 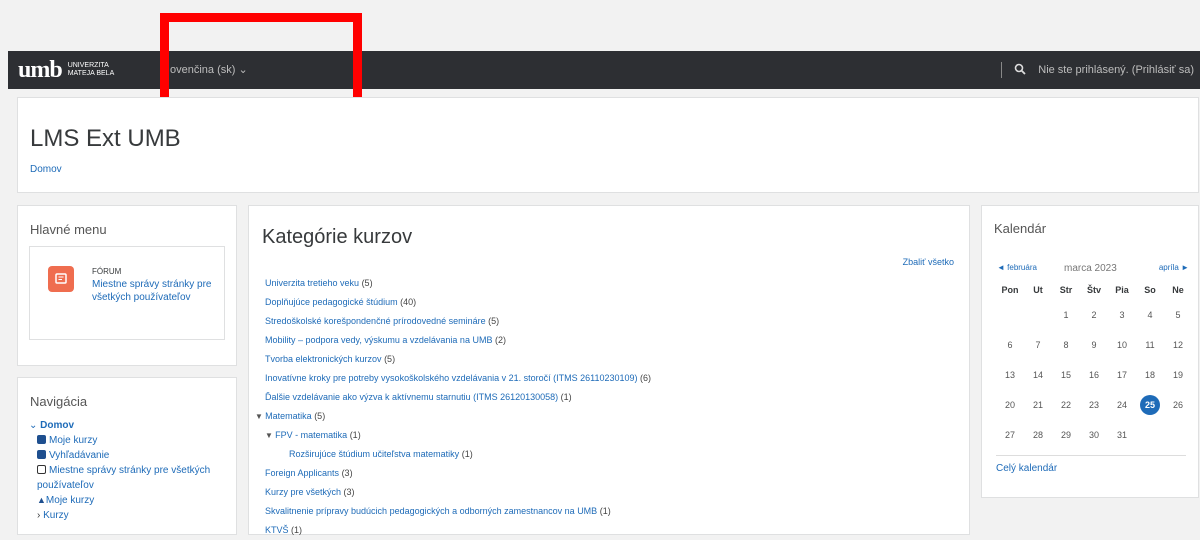 What do you see at coordinates (1094, 435) in the screenshot?
I see `calendar-day: 30` at bounding box center [1094, 435].